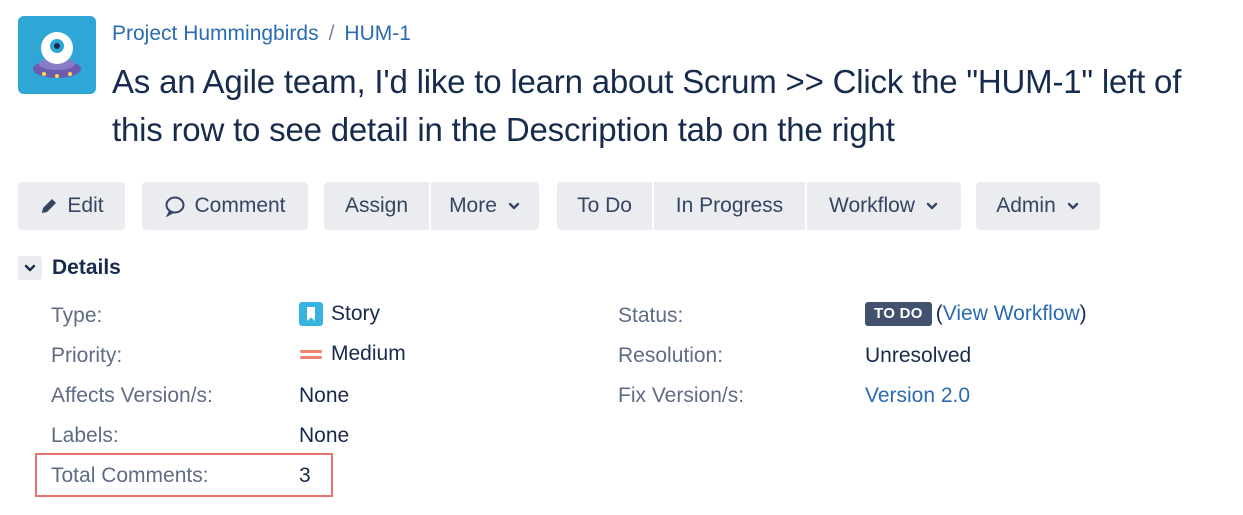 The width and height of the screenshot is (1243, 515). I want to click on priority-label: Priority:, so click(87, 355).